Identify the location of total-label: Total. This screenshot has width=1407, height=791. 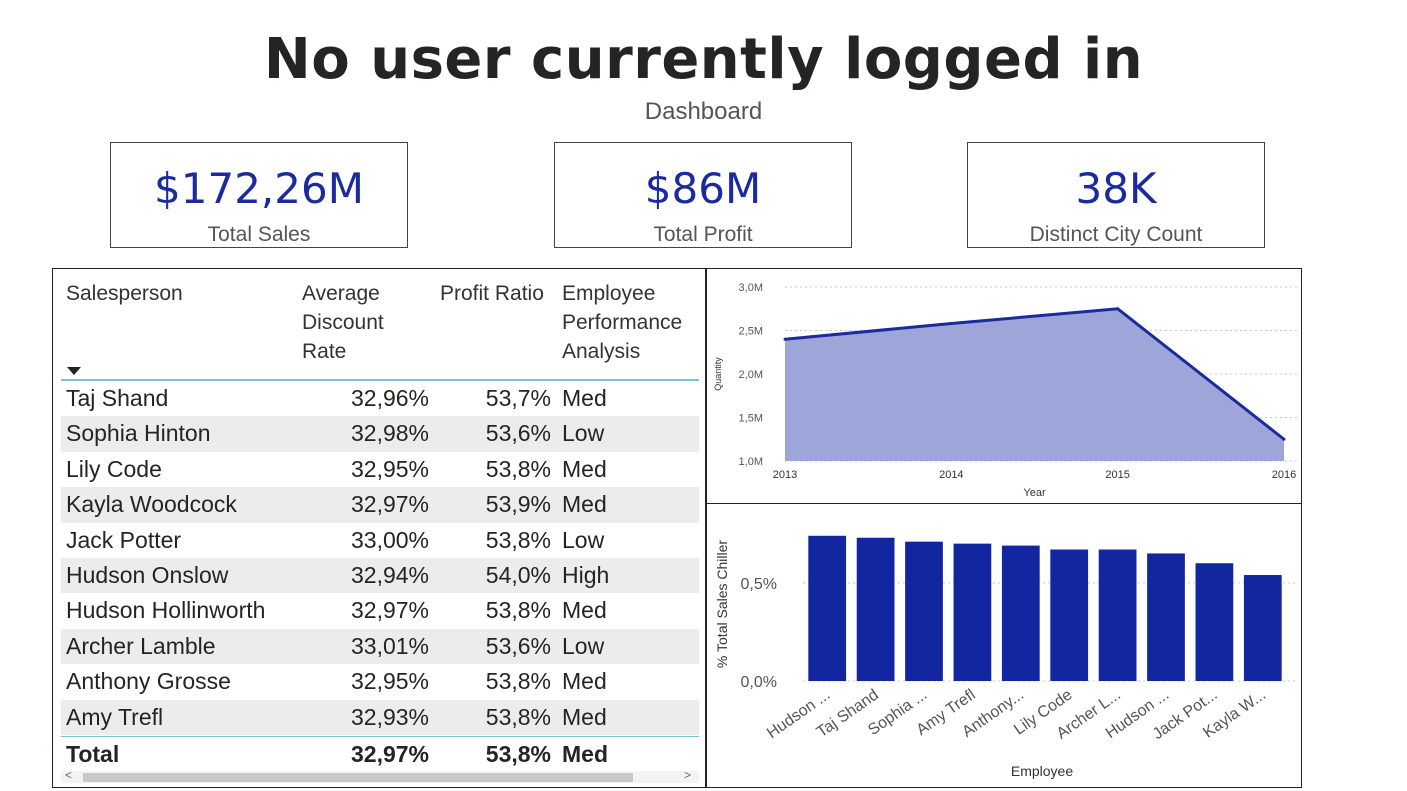
(93, 754).